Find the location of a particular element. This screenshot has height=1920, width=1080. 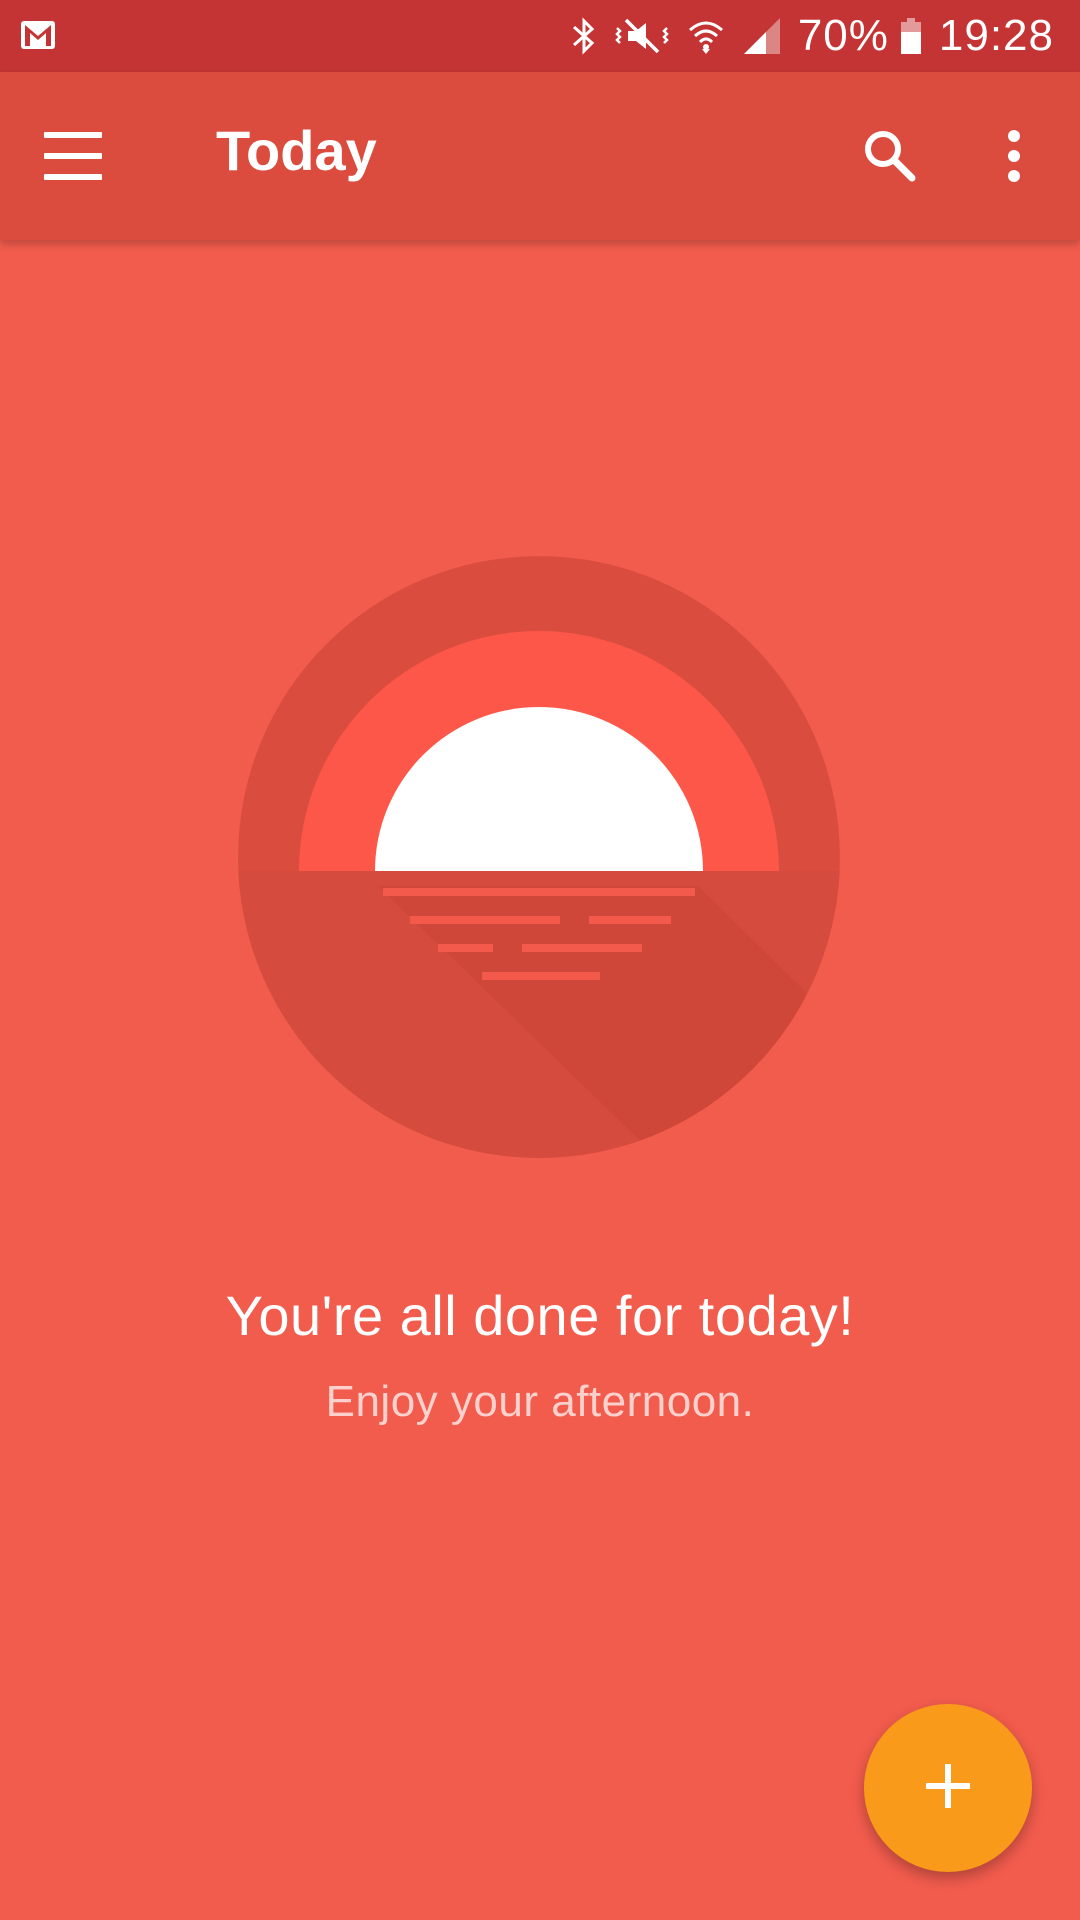

vibrate-muted-icon is located at coordinates (642, 36).